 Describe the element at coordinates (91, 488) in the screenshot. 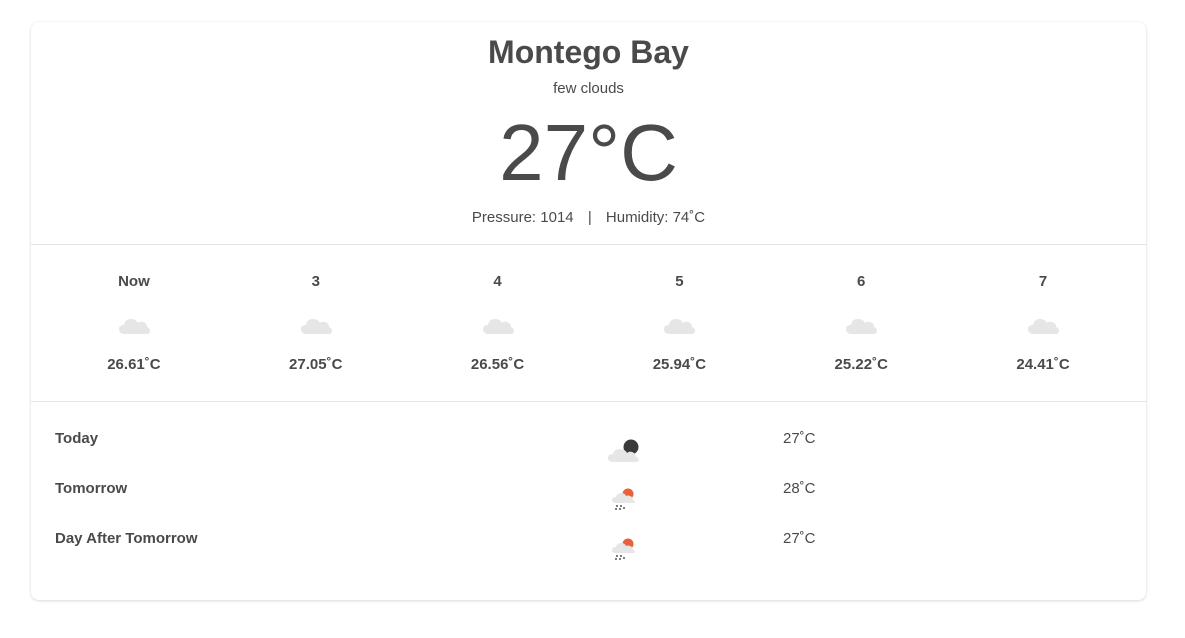

I see `day-name: Tomorrow` at that location.